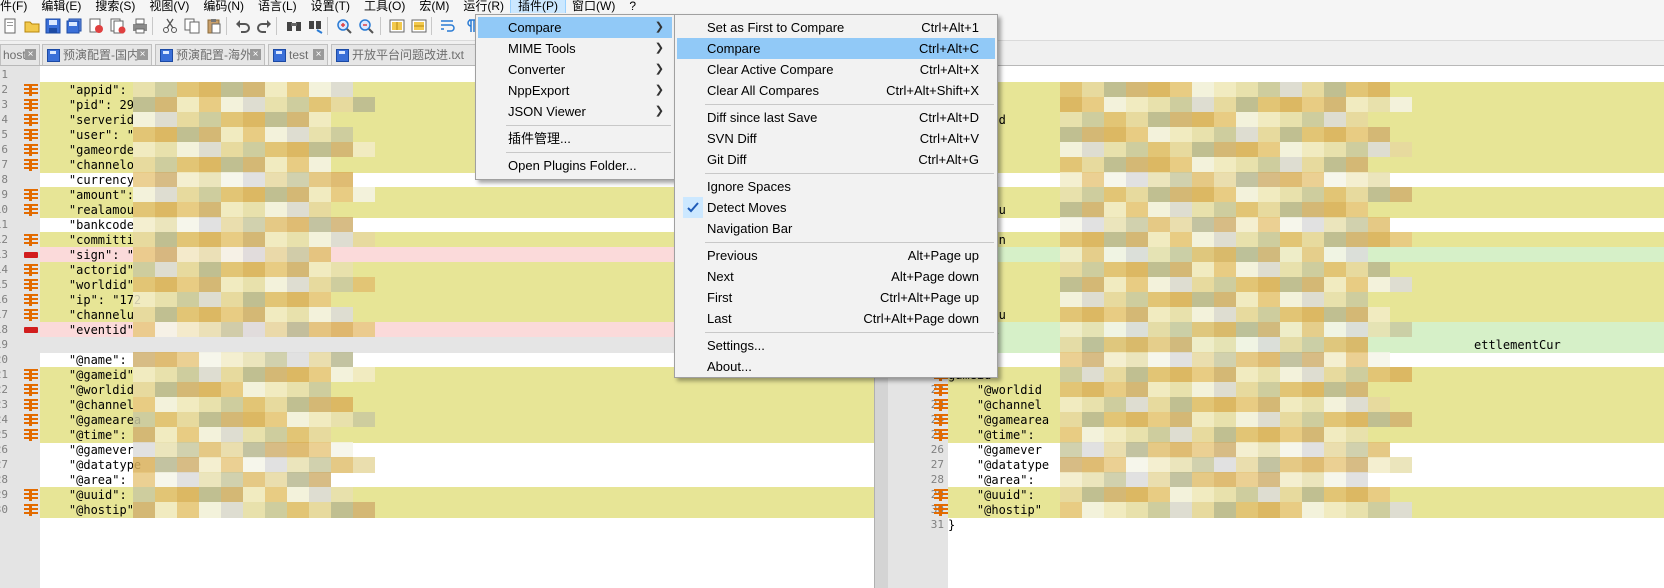 The image size is (1664, 588). Describe the element at coordinates (412, 54) in the screenshot. I see `tab-open-platform-notes: 开放平台问题改进.txt` at that location.